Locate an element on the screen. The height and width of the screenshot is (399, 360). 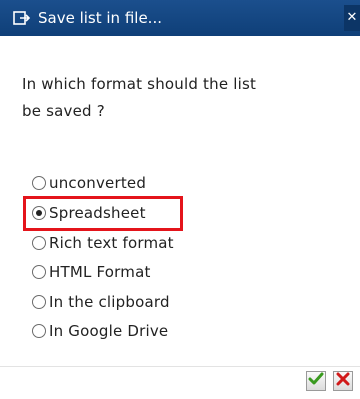
option-label: HTML Format is located at coordinates (100, 272).